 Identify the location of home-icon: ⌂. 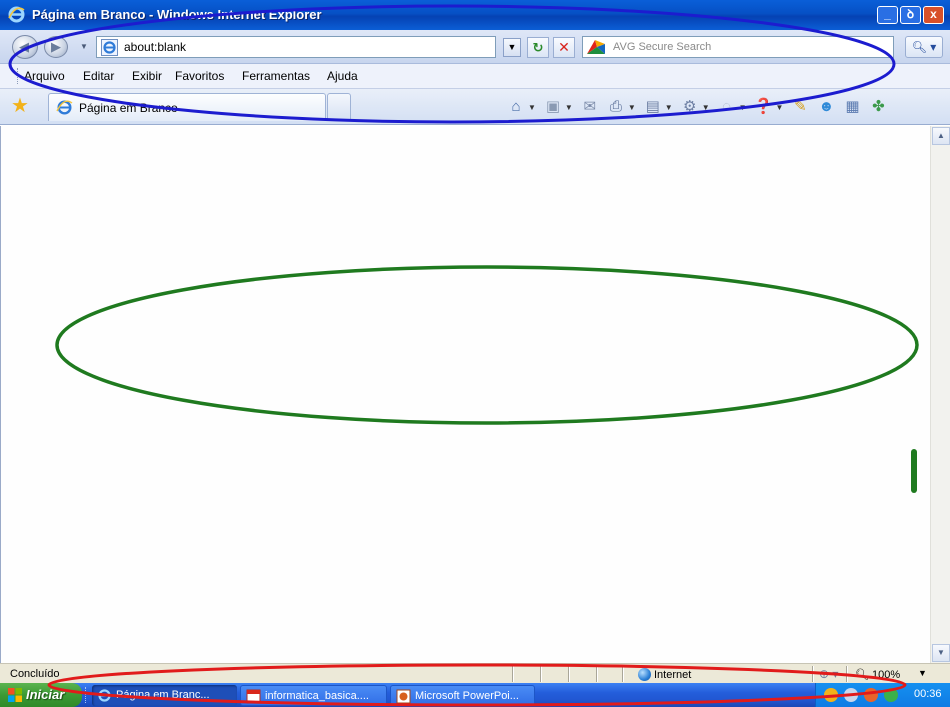
(516, 107).